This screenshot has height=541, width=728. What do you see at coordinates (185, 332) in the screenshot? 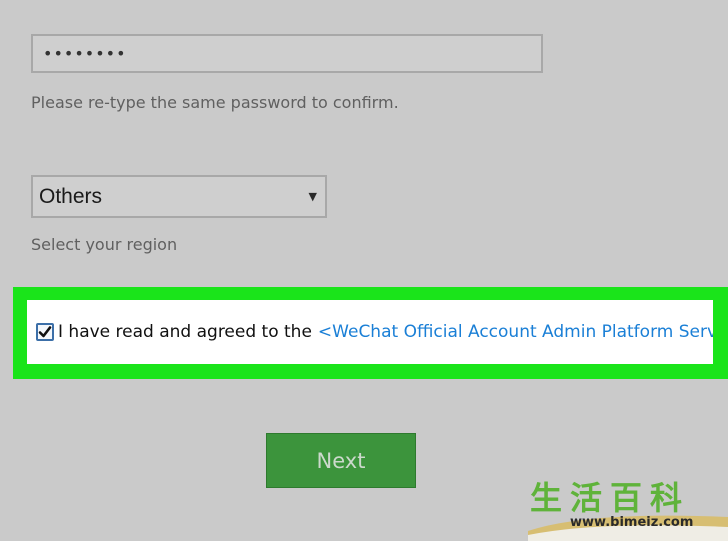
I see `agreement-text: I have read and agreed to the` at bounding box center [185, 332].